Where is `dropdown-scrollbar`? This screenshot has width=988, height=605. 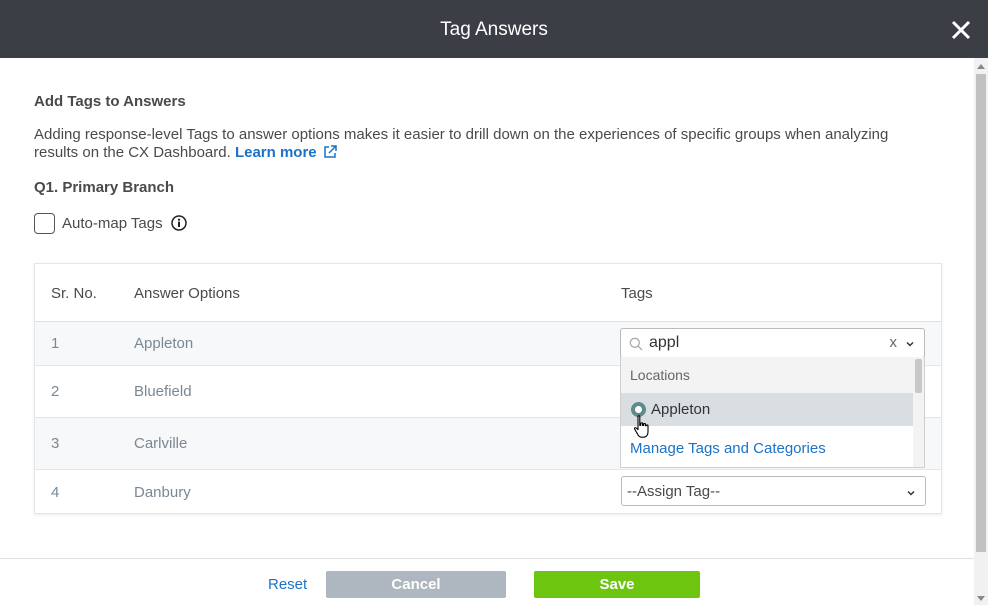
dropdown-scrollbar is located at coordinates (918, 412).